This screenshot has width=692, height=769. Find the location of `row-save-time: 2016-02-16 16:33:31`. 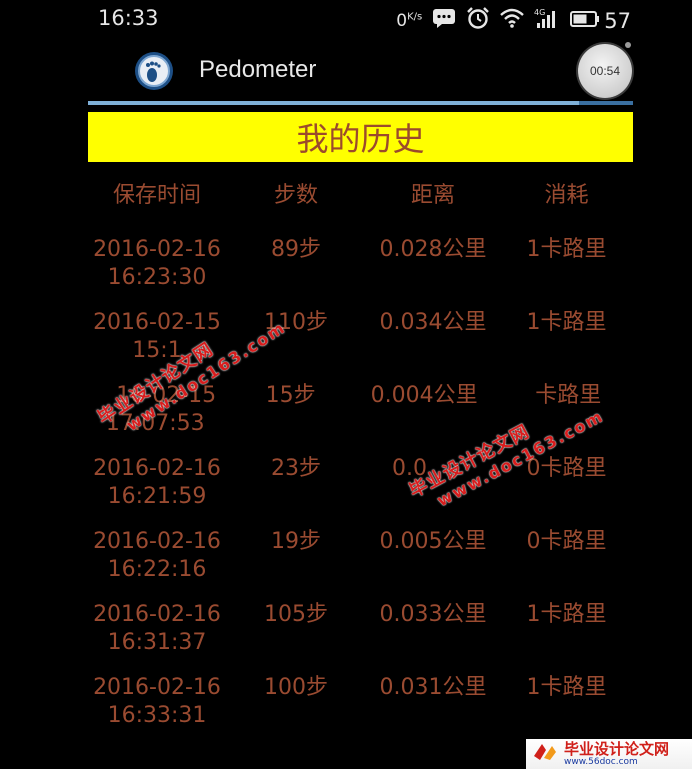

row-save-time: 2016-02-16 16:33:31 is located at coordinates (157, 702).